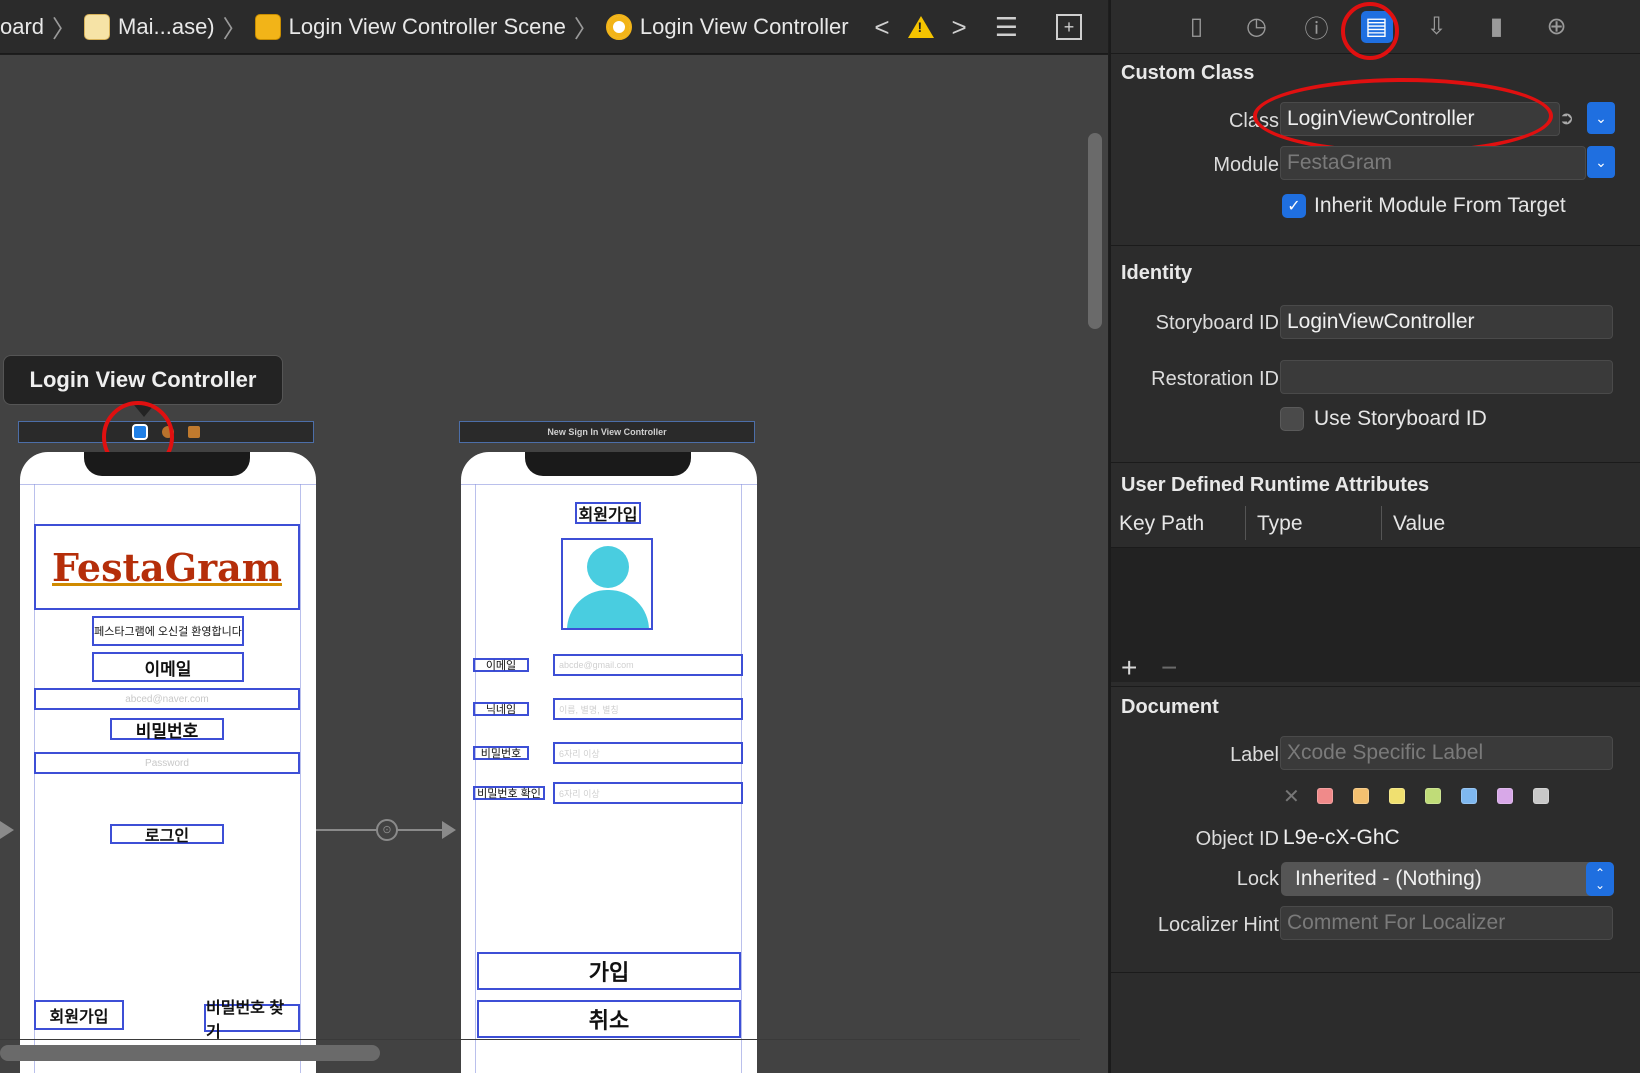 The height and width of the screenshot is (1073, 1640). I want to click on cancel-button: 취소, so click(609, 1019).